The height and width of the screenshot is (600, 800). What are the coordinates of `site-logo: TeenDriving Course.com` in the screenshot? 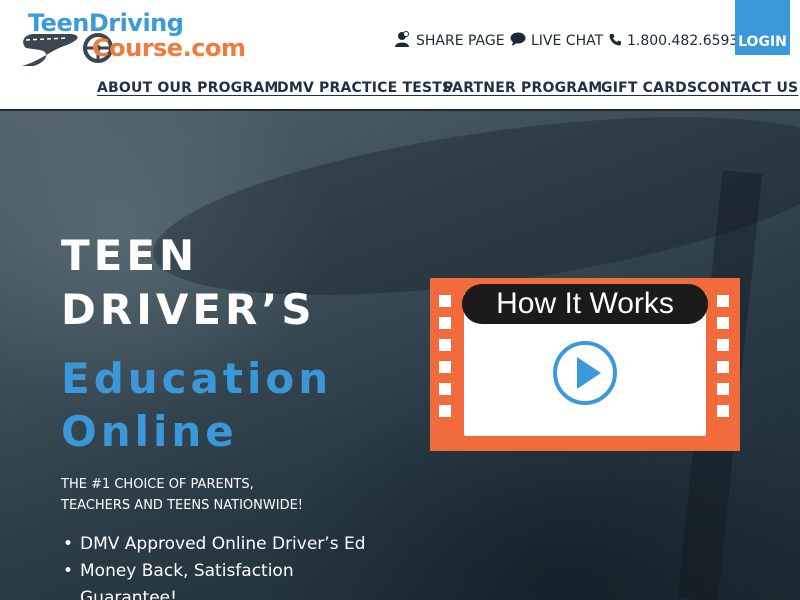 It's located at (133, 40).